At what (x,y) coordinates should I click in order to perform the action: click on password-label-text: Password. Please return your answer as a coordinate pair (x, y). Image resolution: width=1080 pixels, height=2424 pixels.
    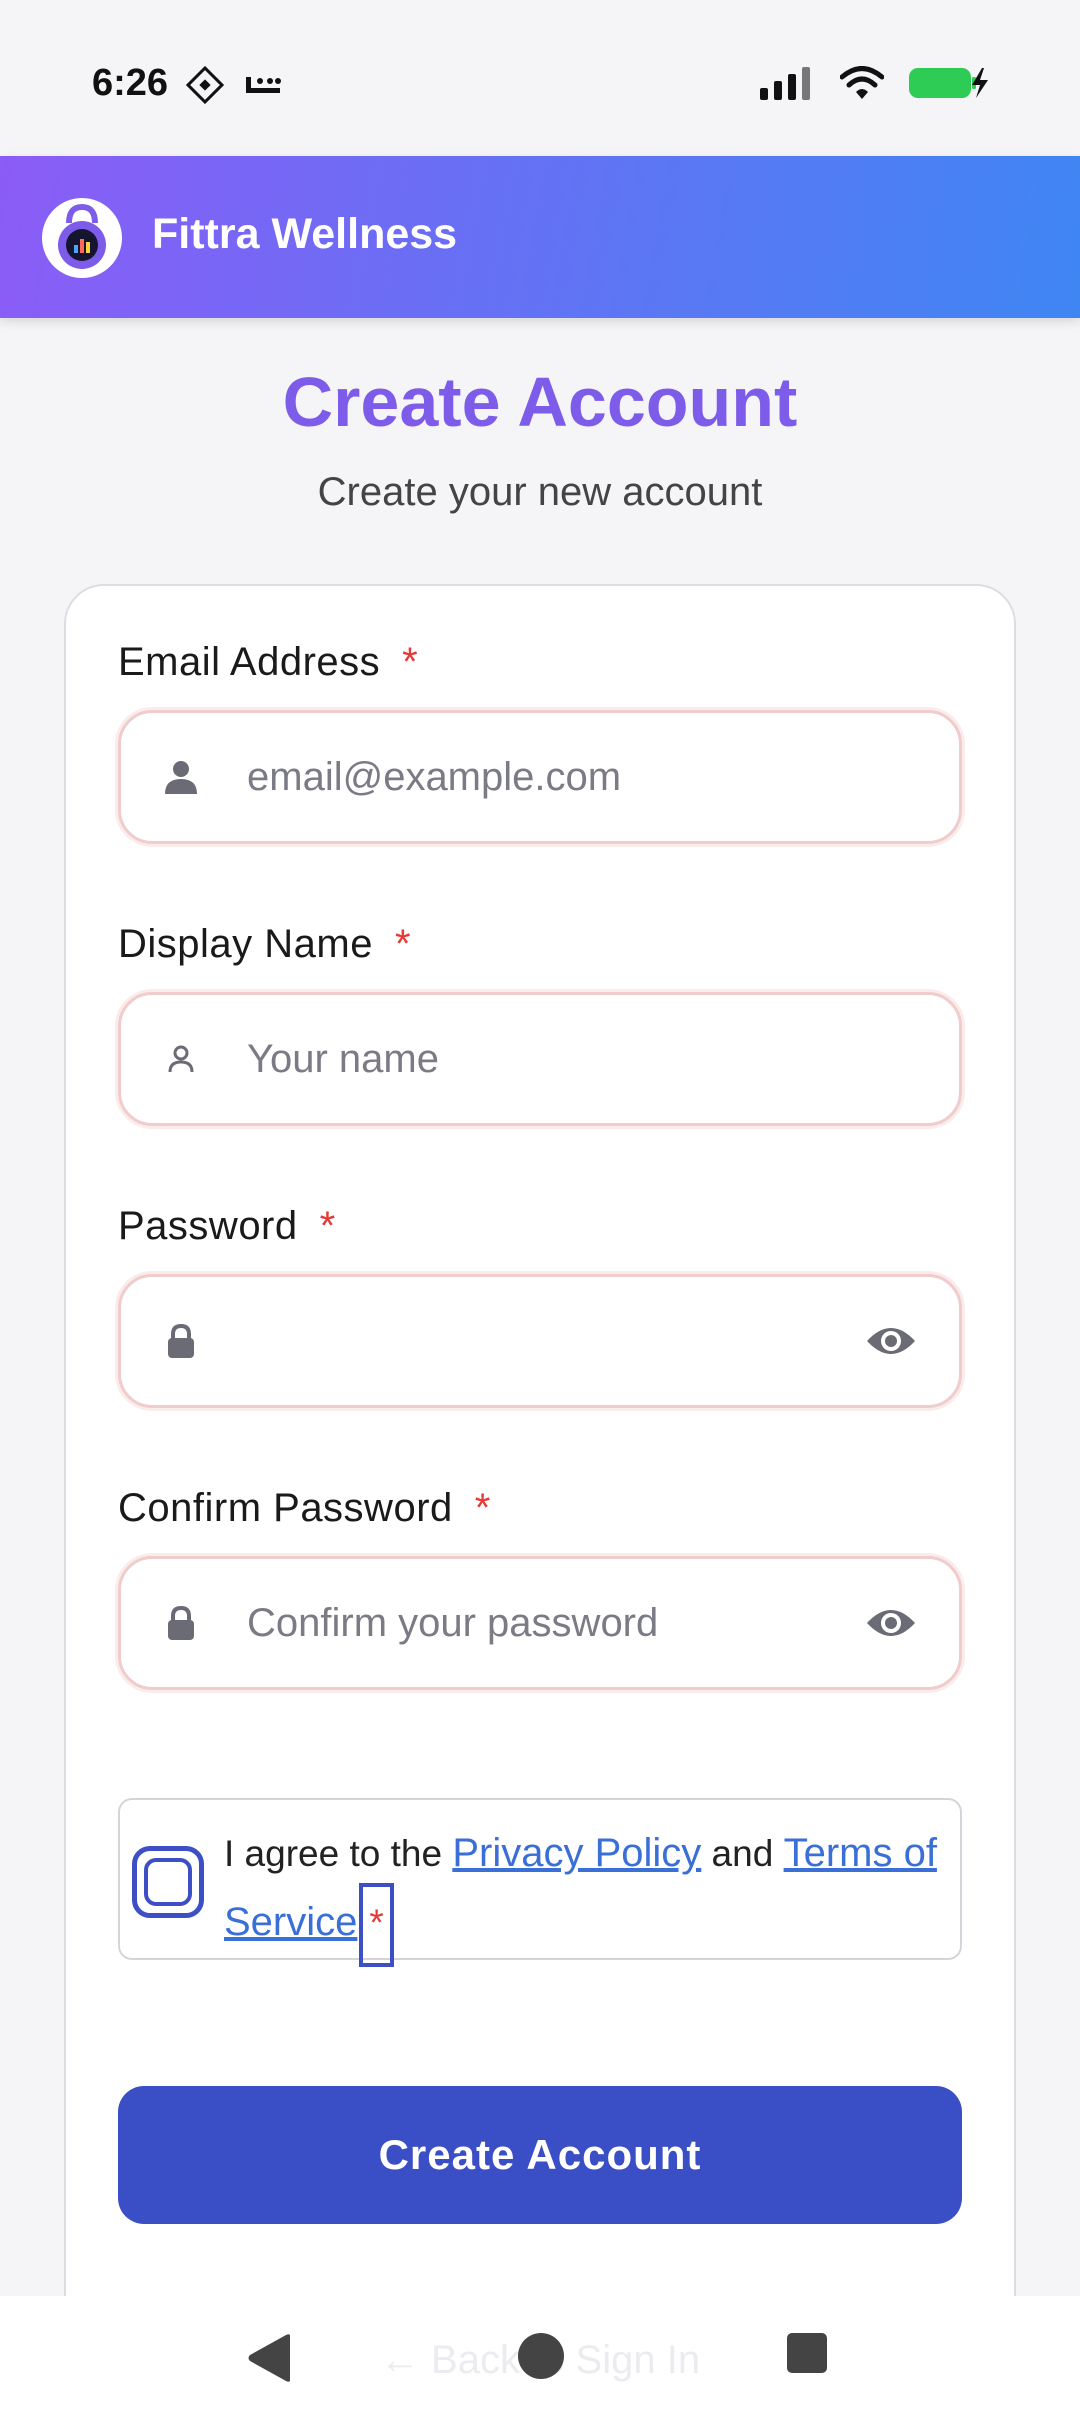
    Looking at the image, I should click on (208, 1226).